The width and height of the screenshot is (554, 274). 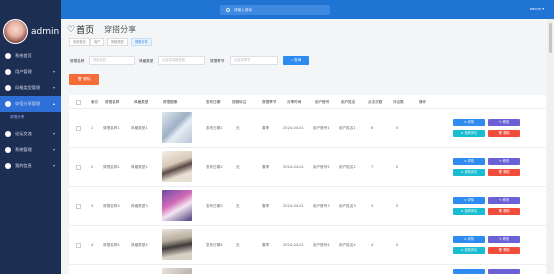 What do you see at coordinates (141, 102) in the screenshot?
I see `header-style: 风格类型` at bounding box center [141, 102].